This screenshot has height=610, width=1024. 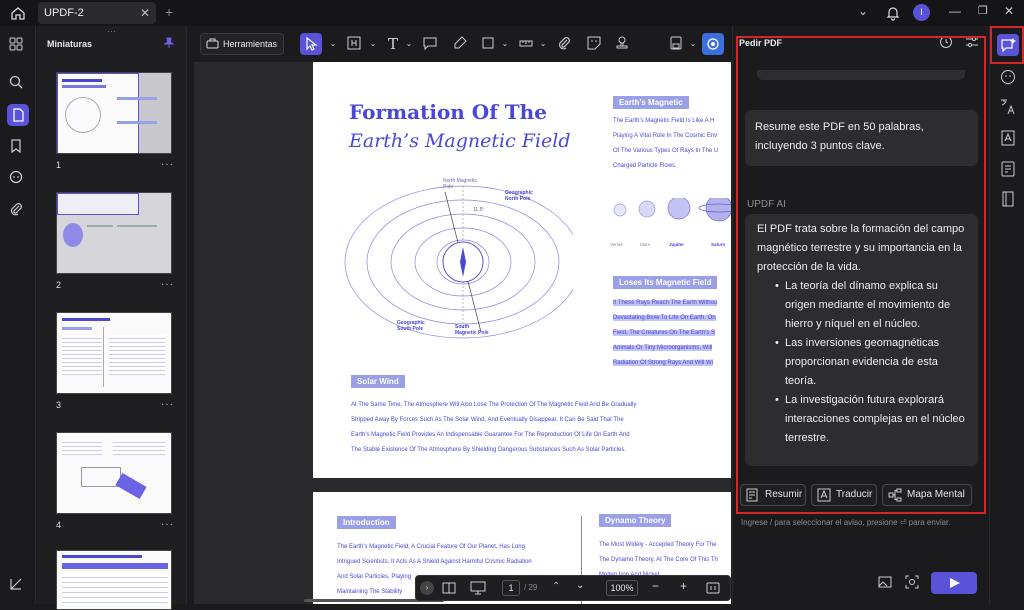 I want to click on thumbnail-number: 1, so click(x=59, y=165).